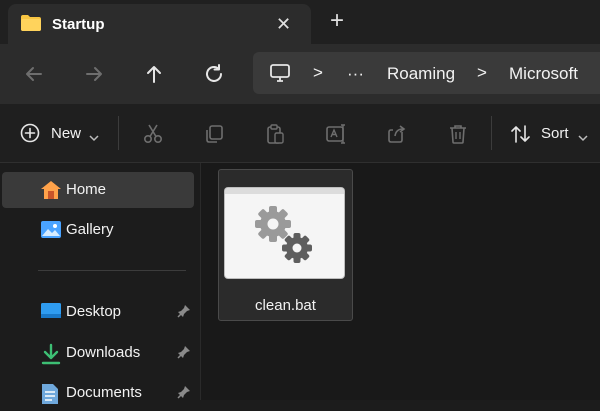 The width and height of the screenshot is (600, 411). Describe the element at coordinates (103, 352) in the screenshot. I see `sidebar-item-label: Downloads` at that location.